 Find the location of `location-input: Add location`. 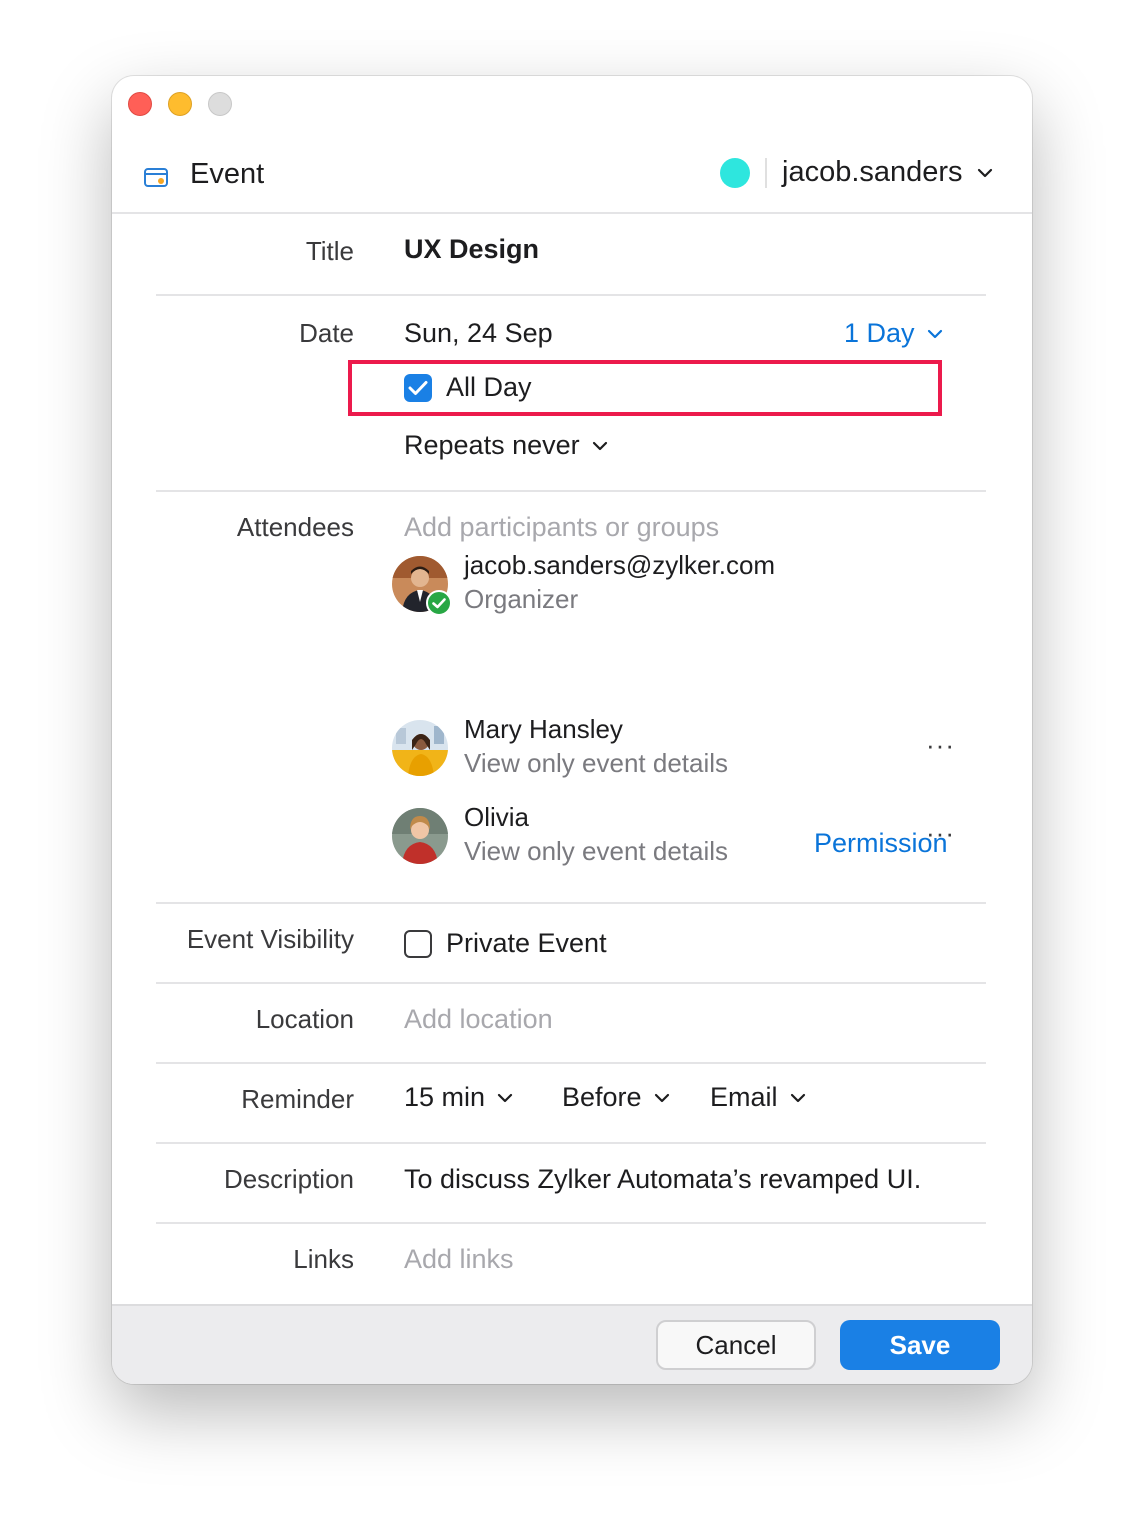

location-input: Add location is located at coordinates (478, 1019).